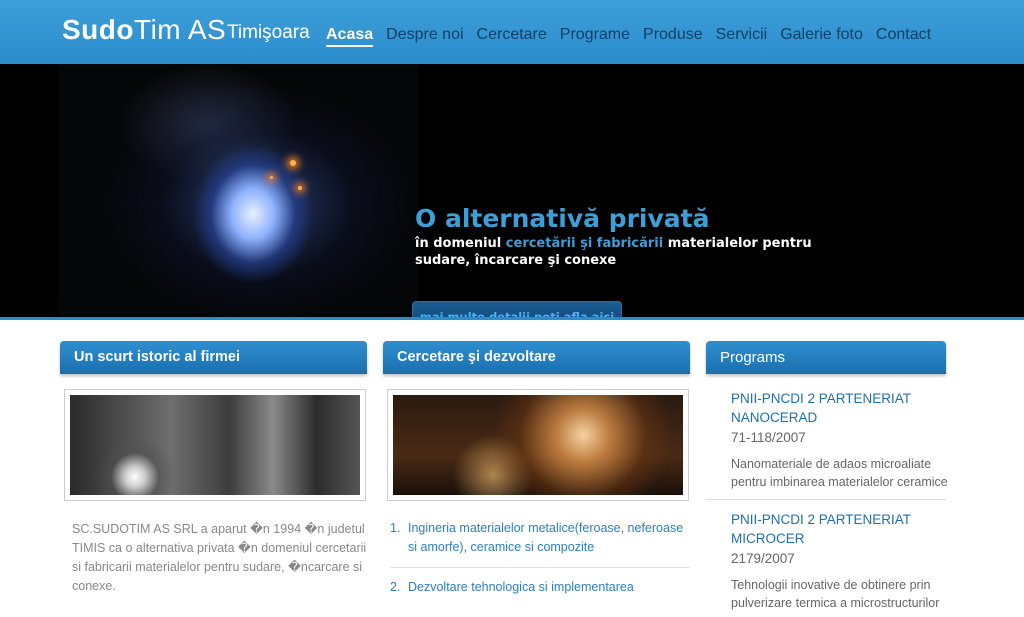  I want to click on sparks-photo, so click(538, 445).